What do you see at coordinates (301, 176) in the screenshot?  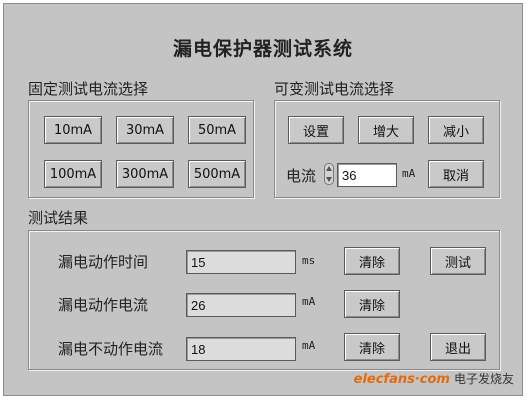 I see `current-label: 电流` at bounding box center [301, 176].